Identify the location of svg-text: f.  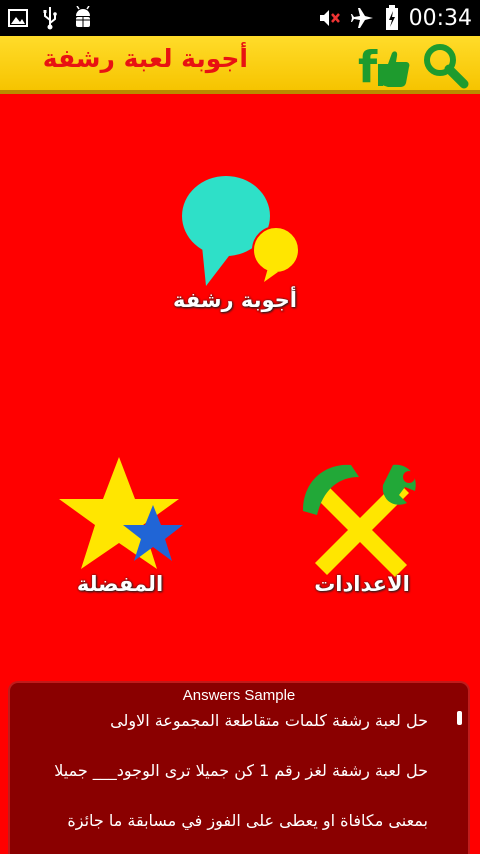
(368, 66).